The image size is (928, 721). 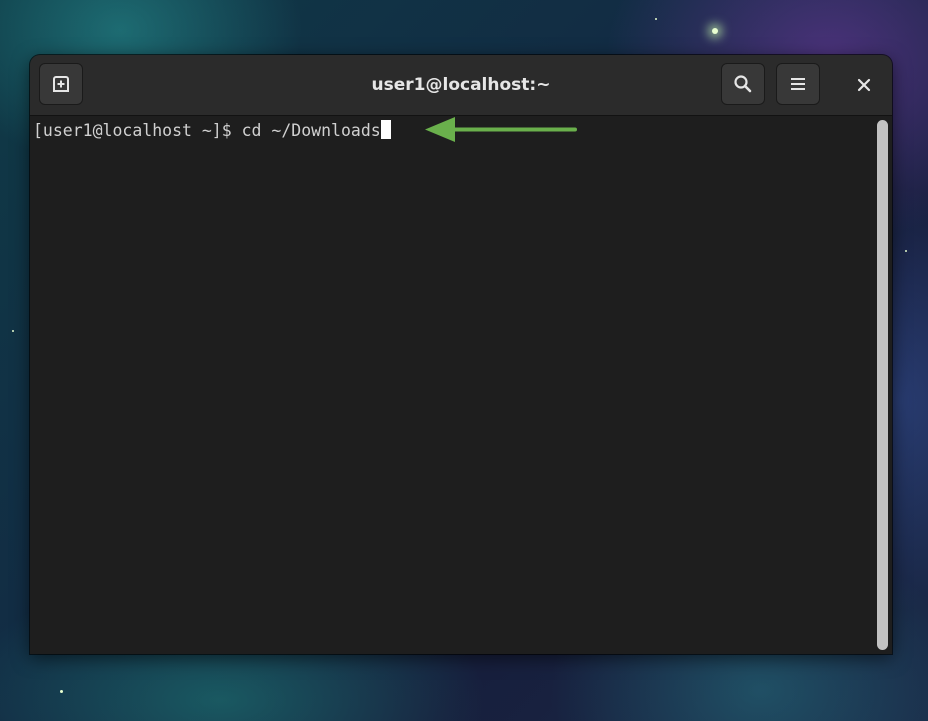 What do you see at coordinates (501, 129) in the screenshot?
I see `annotation-arrow-icon` at bounding box center [501, 129].